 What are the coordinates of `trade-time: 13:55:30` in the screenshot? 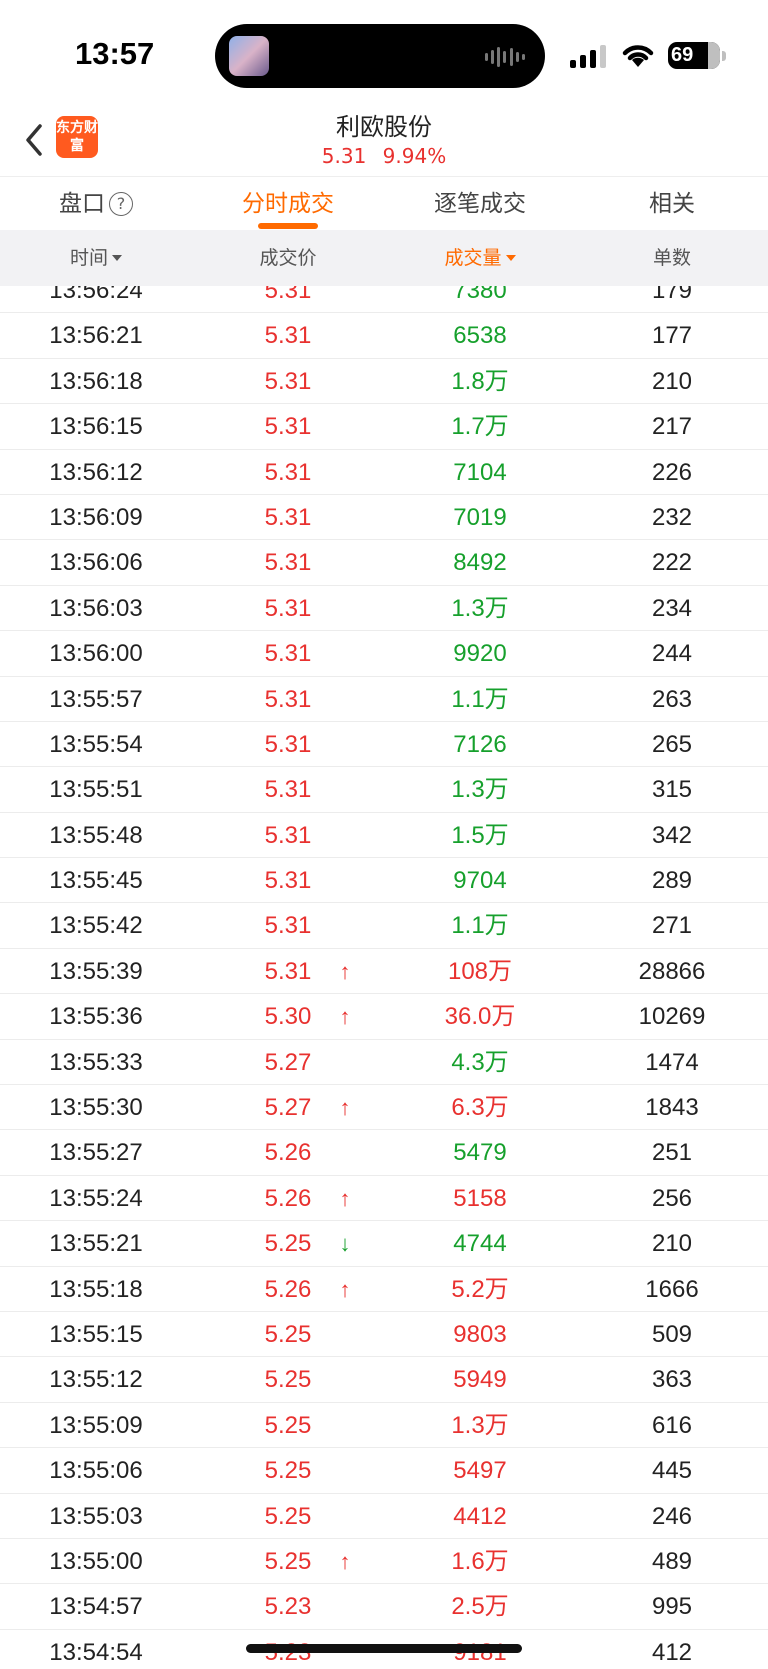 It's located at (96, 1108).